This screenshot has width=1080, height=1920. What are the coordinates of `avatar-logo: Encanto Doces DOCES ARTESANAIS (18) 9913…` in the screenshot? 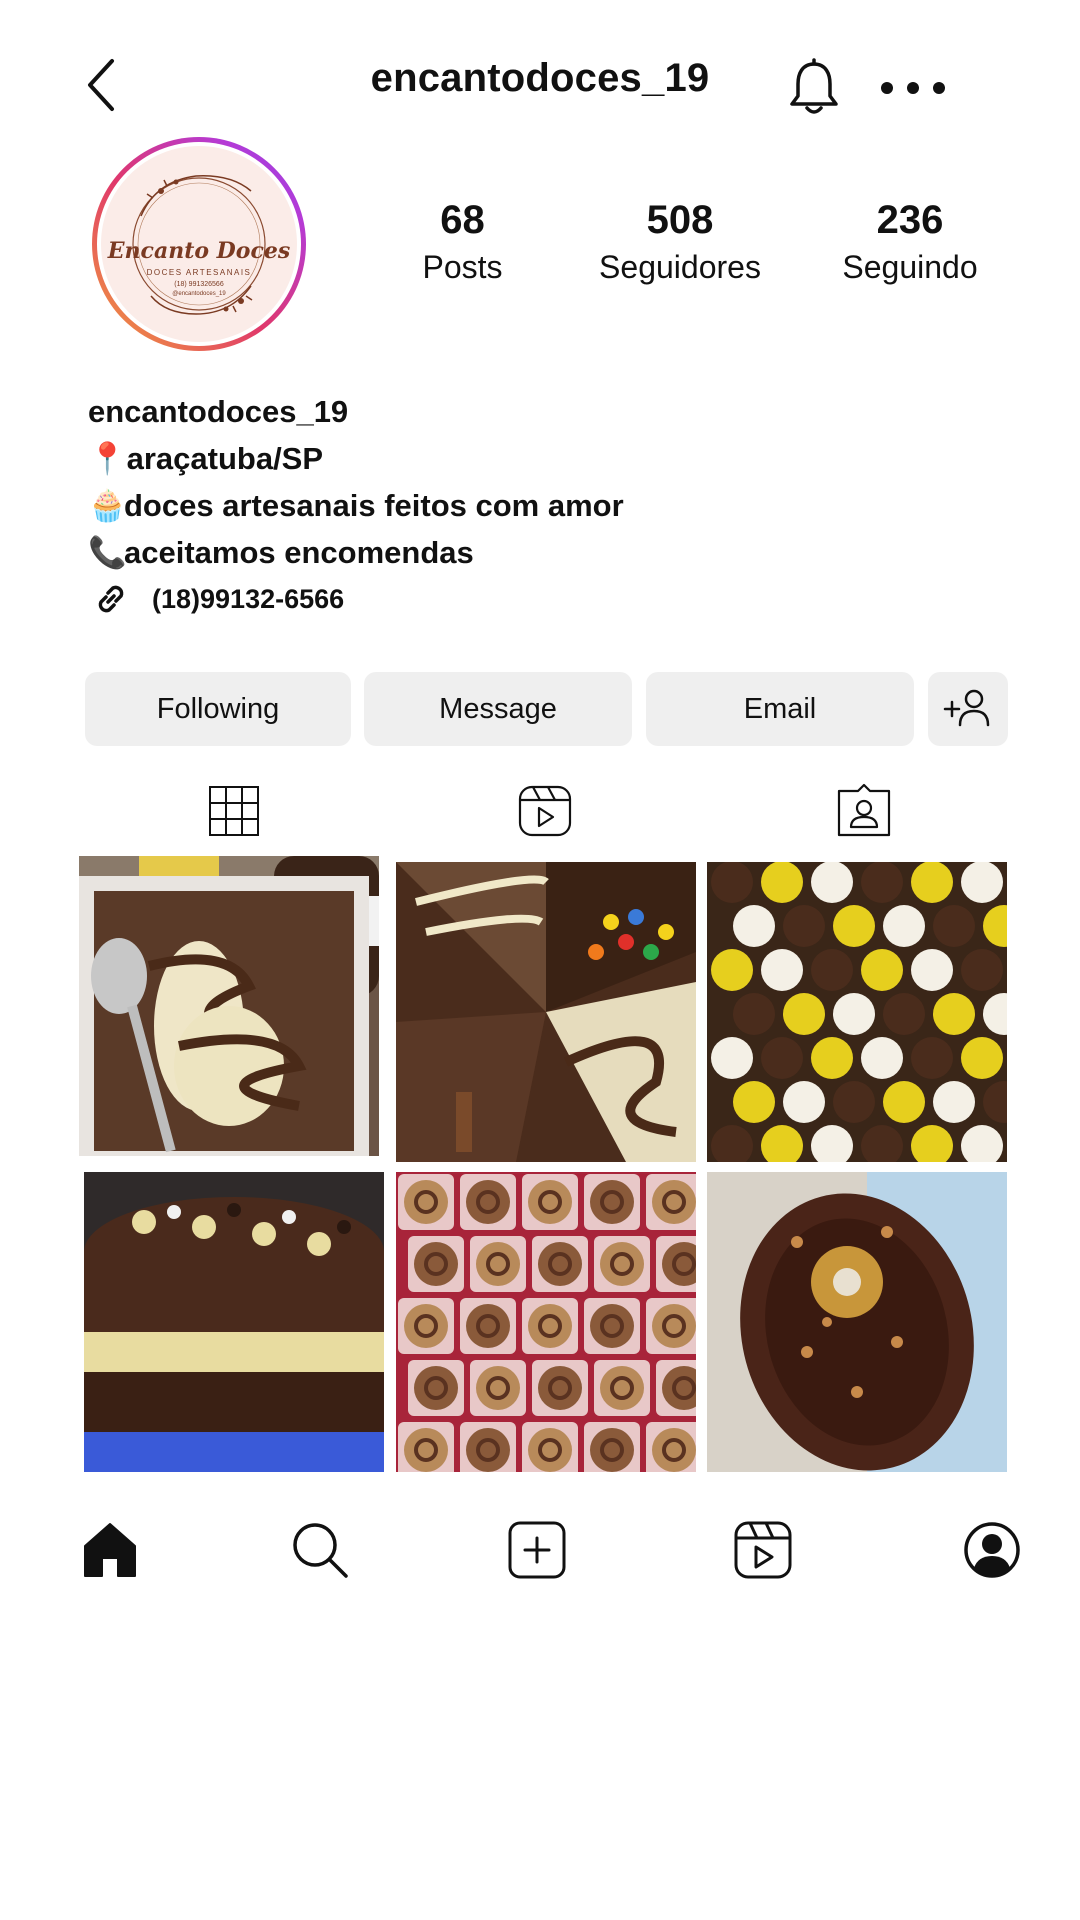 It's located at (199, 244).